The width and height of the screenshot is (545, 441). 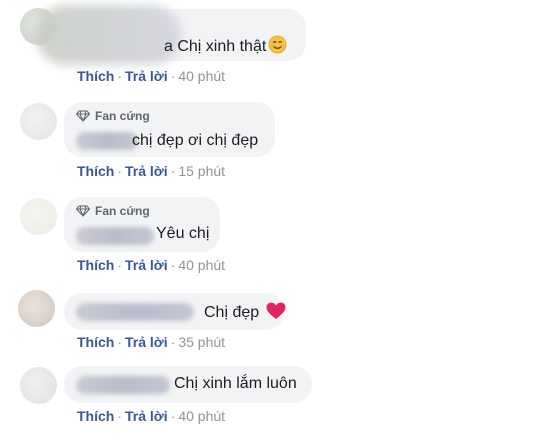 I want to click on comment-bubble: Fan cứng chị đẹp ơi chị đẹp, so click(x=169, y=129).